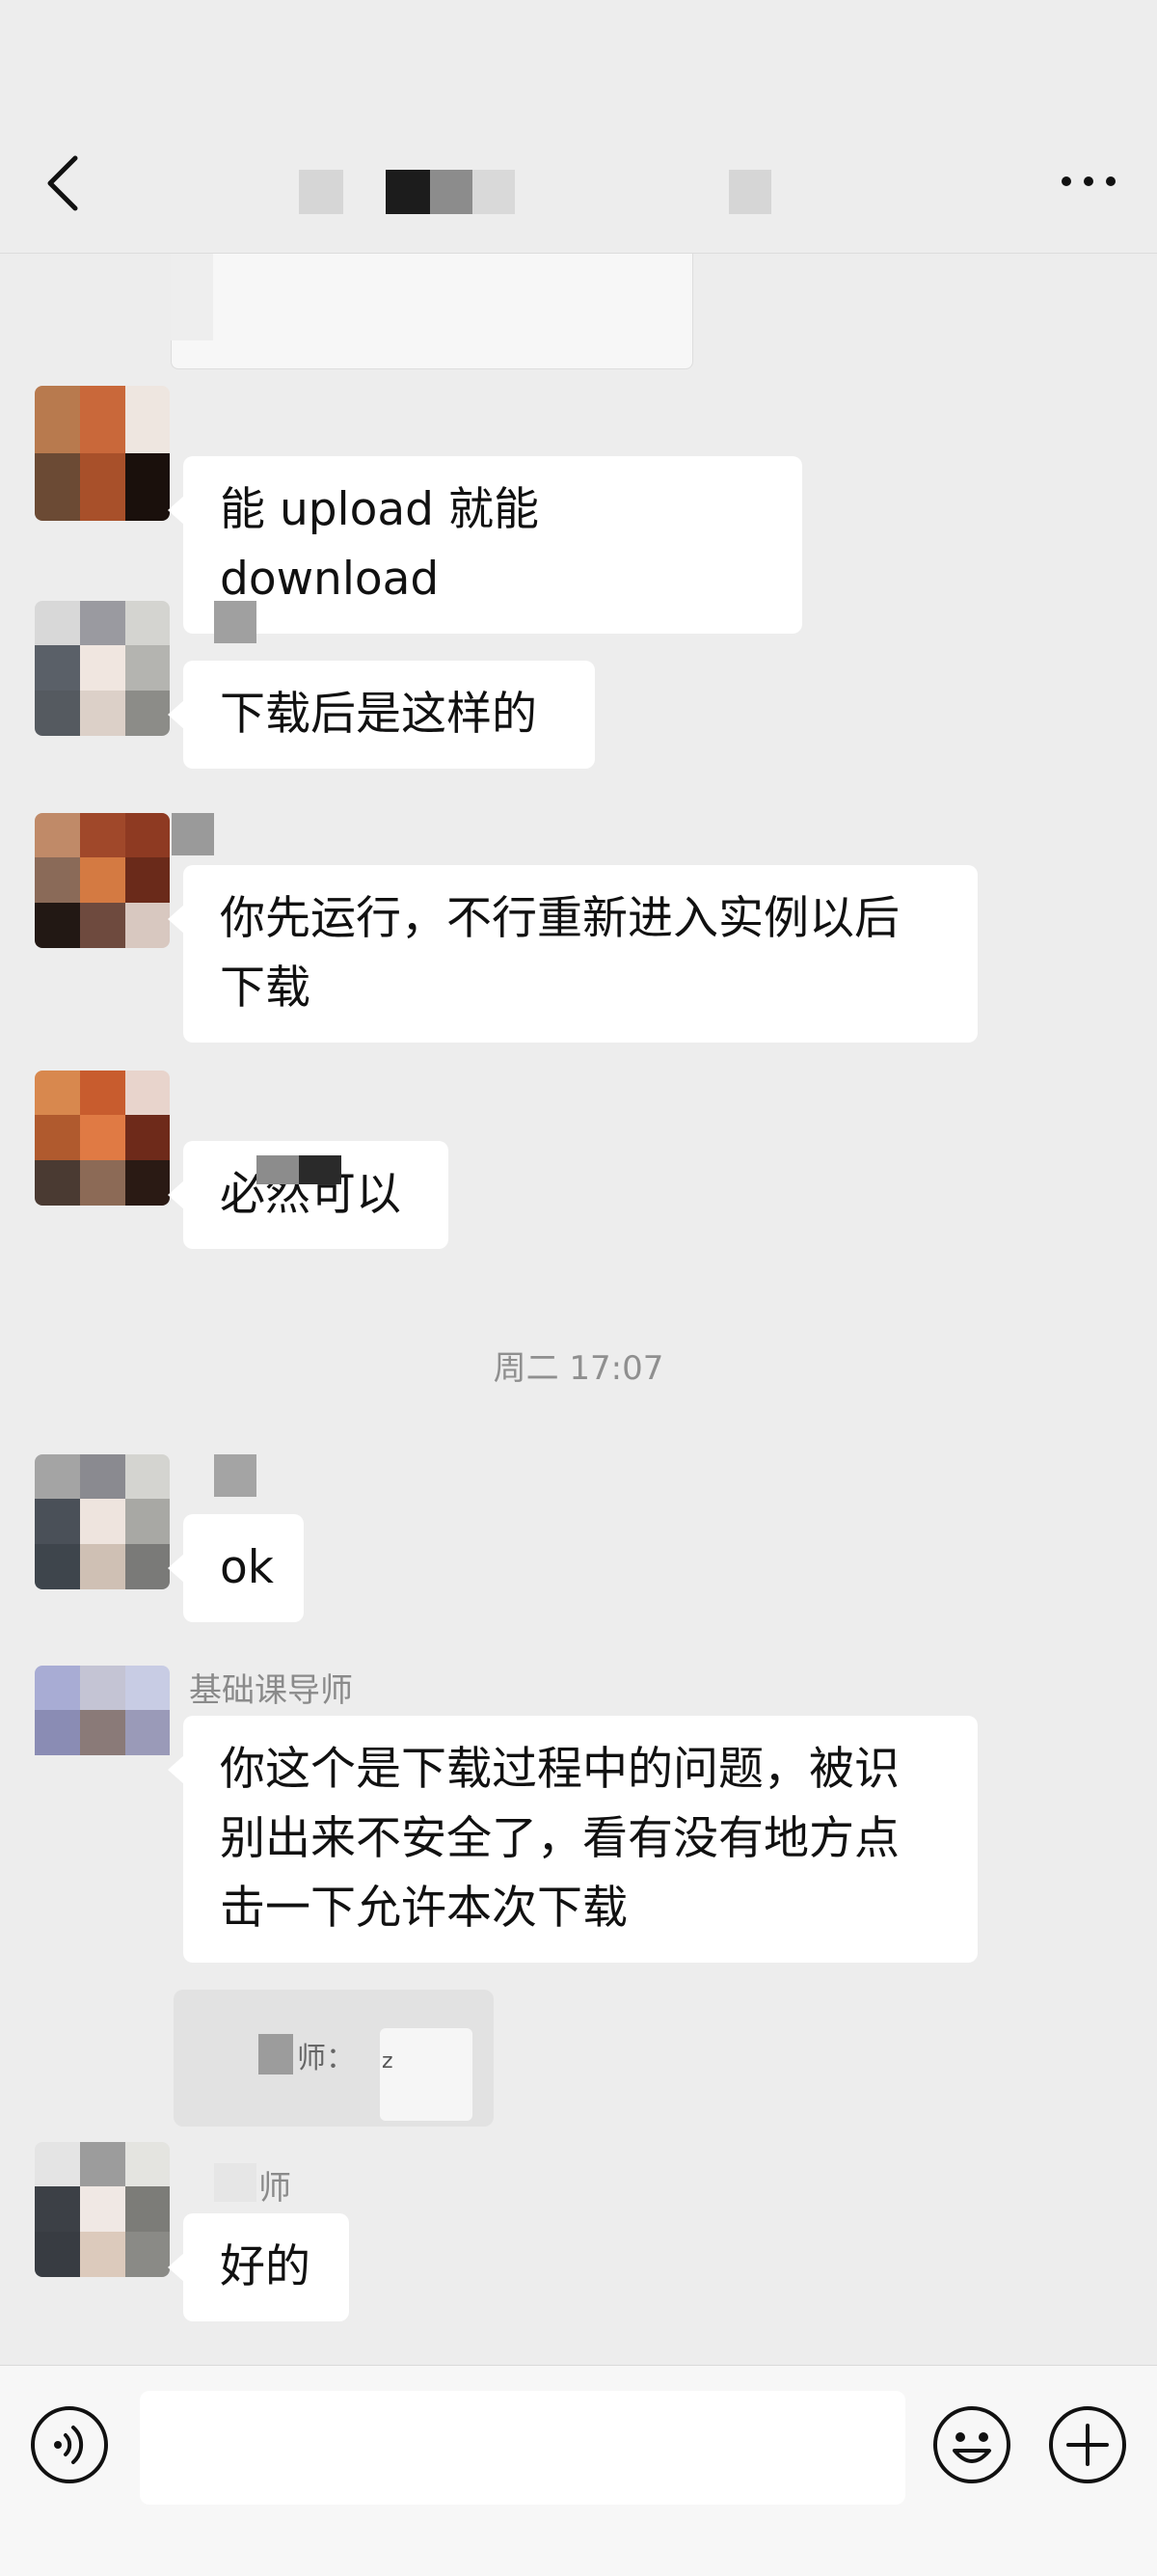  What do you see at coordinates (560, 953) in the screenshot?
I see `message-text: 你先运行，不行重新进入实例以后下载` at bounding box center [560, 953].